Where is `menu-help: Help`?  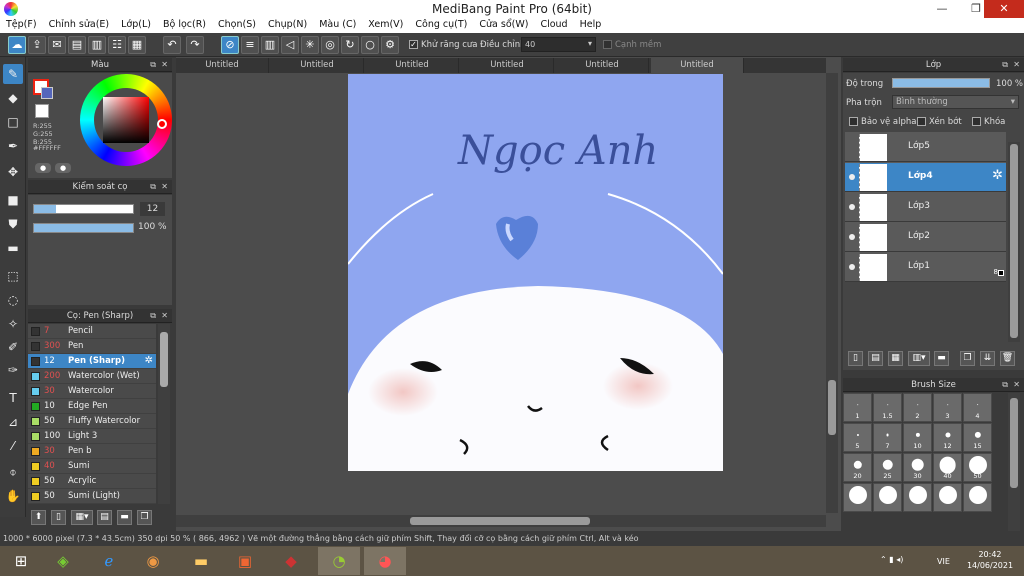 menu-help: Help is located at coordinates (591, 24).